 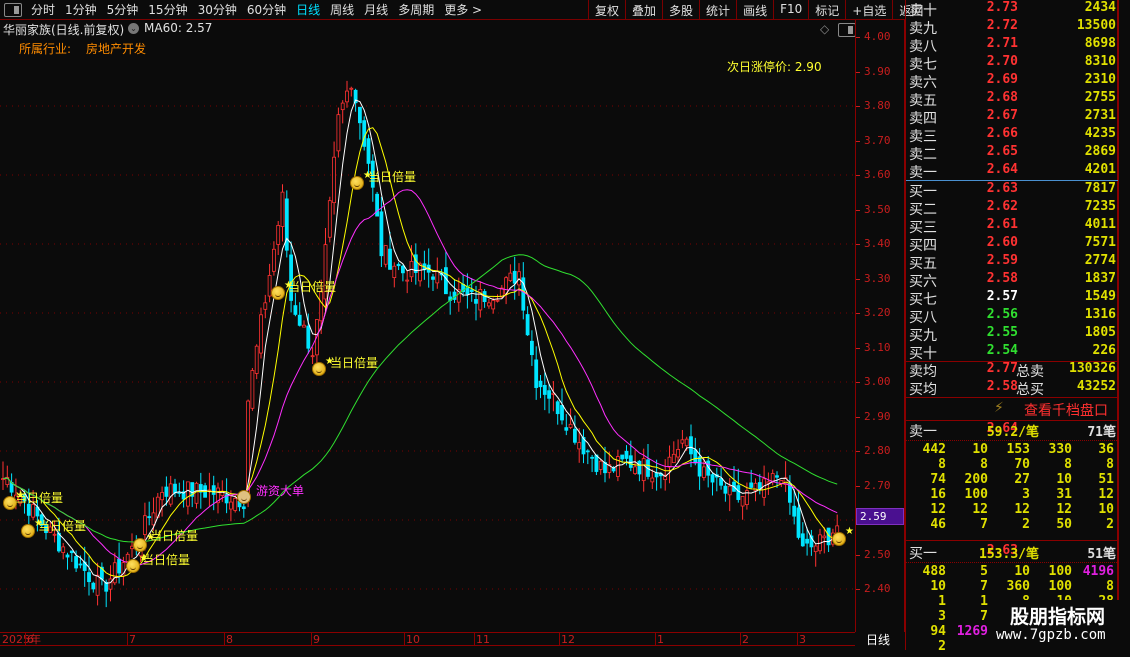 I want to click on price-label: 2.90, so click(x=877, y=416).